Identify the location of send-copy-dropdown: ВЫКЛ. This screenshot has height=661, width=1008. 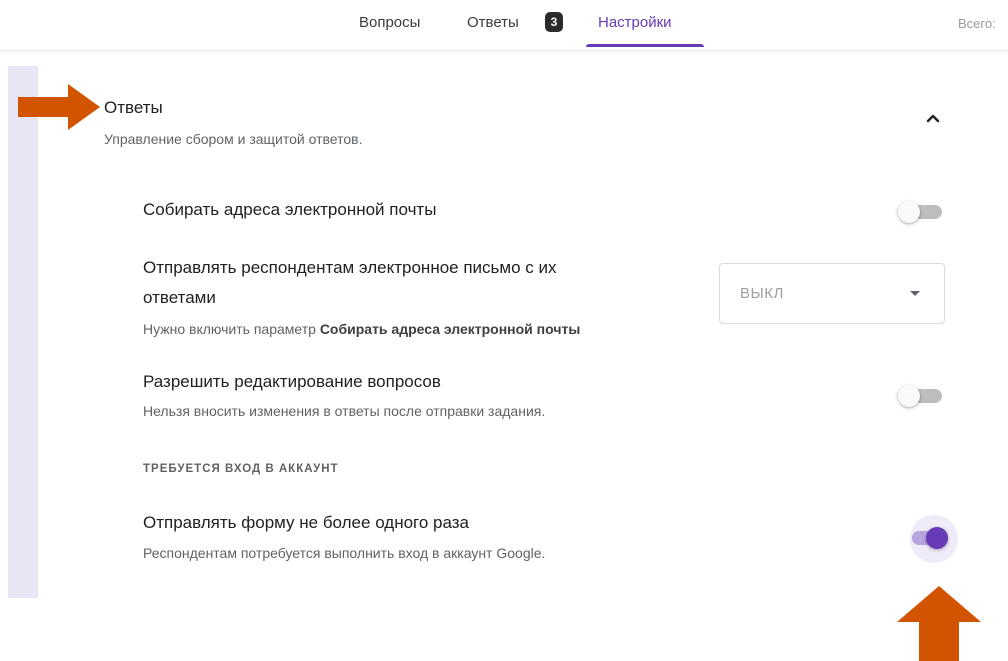
(832, 293).